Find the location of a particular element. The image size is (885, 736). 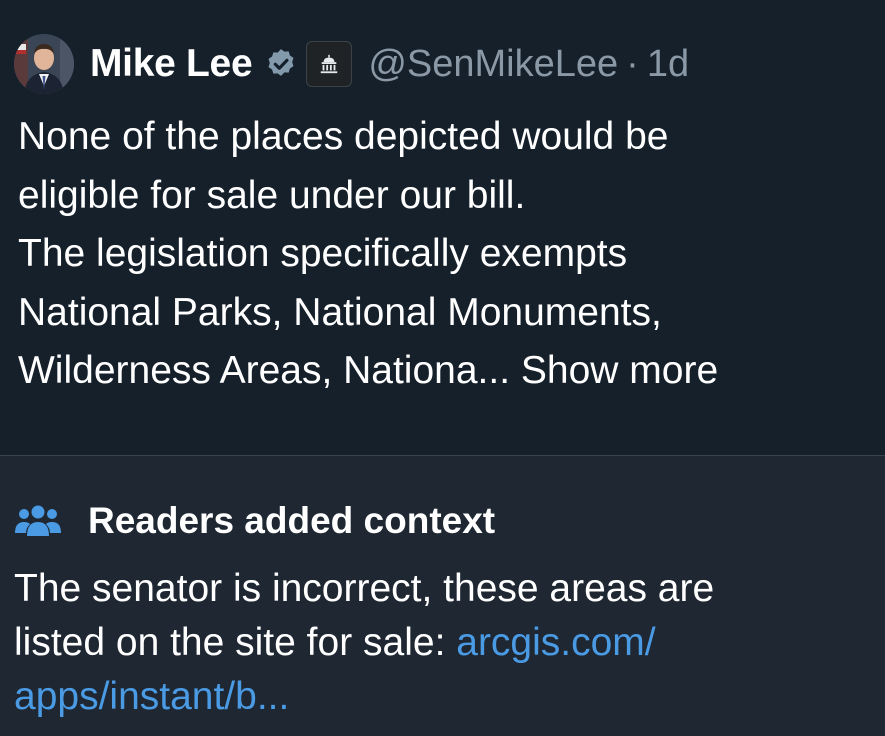

tweet-text-line: eligible for sale under our bill. is located at coordinates (272, 195).